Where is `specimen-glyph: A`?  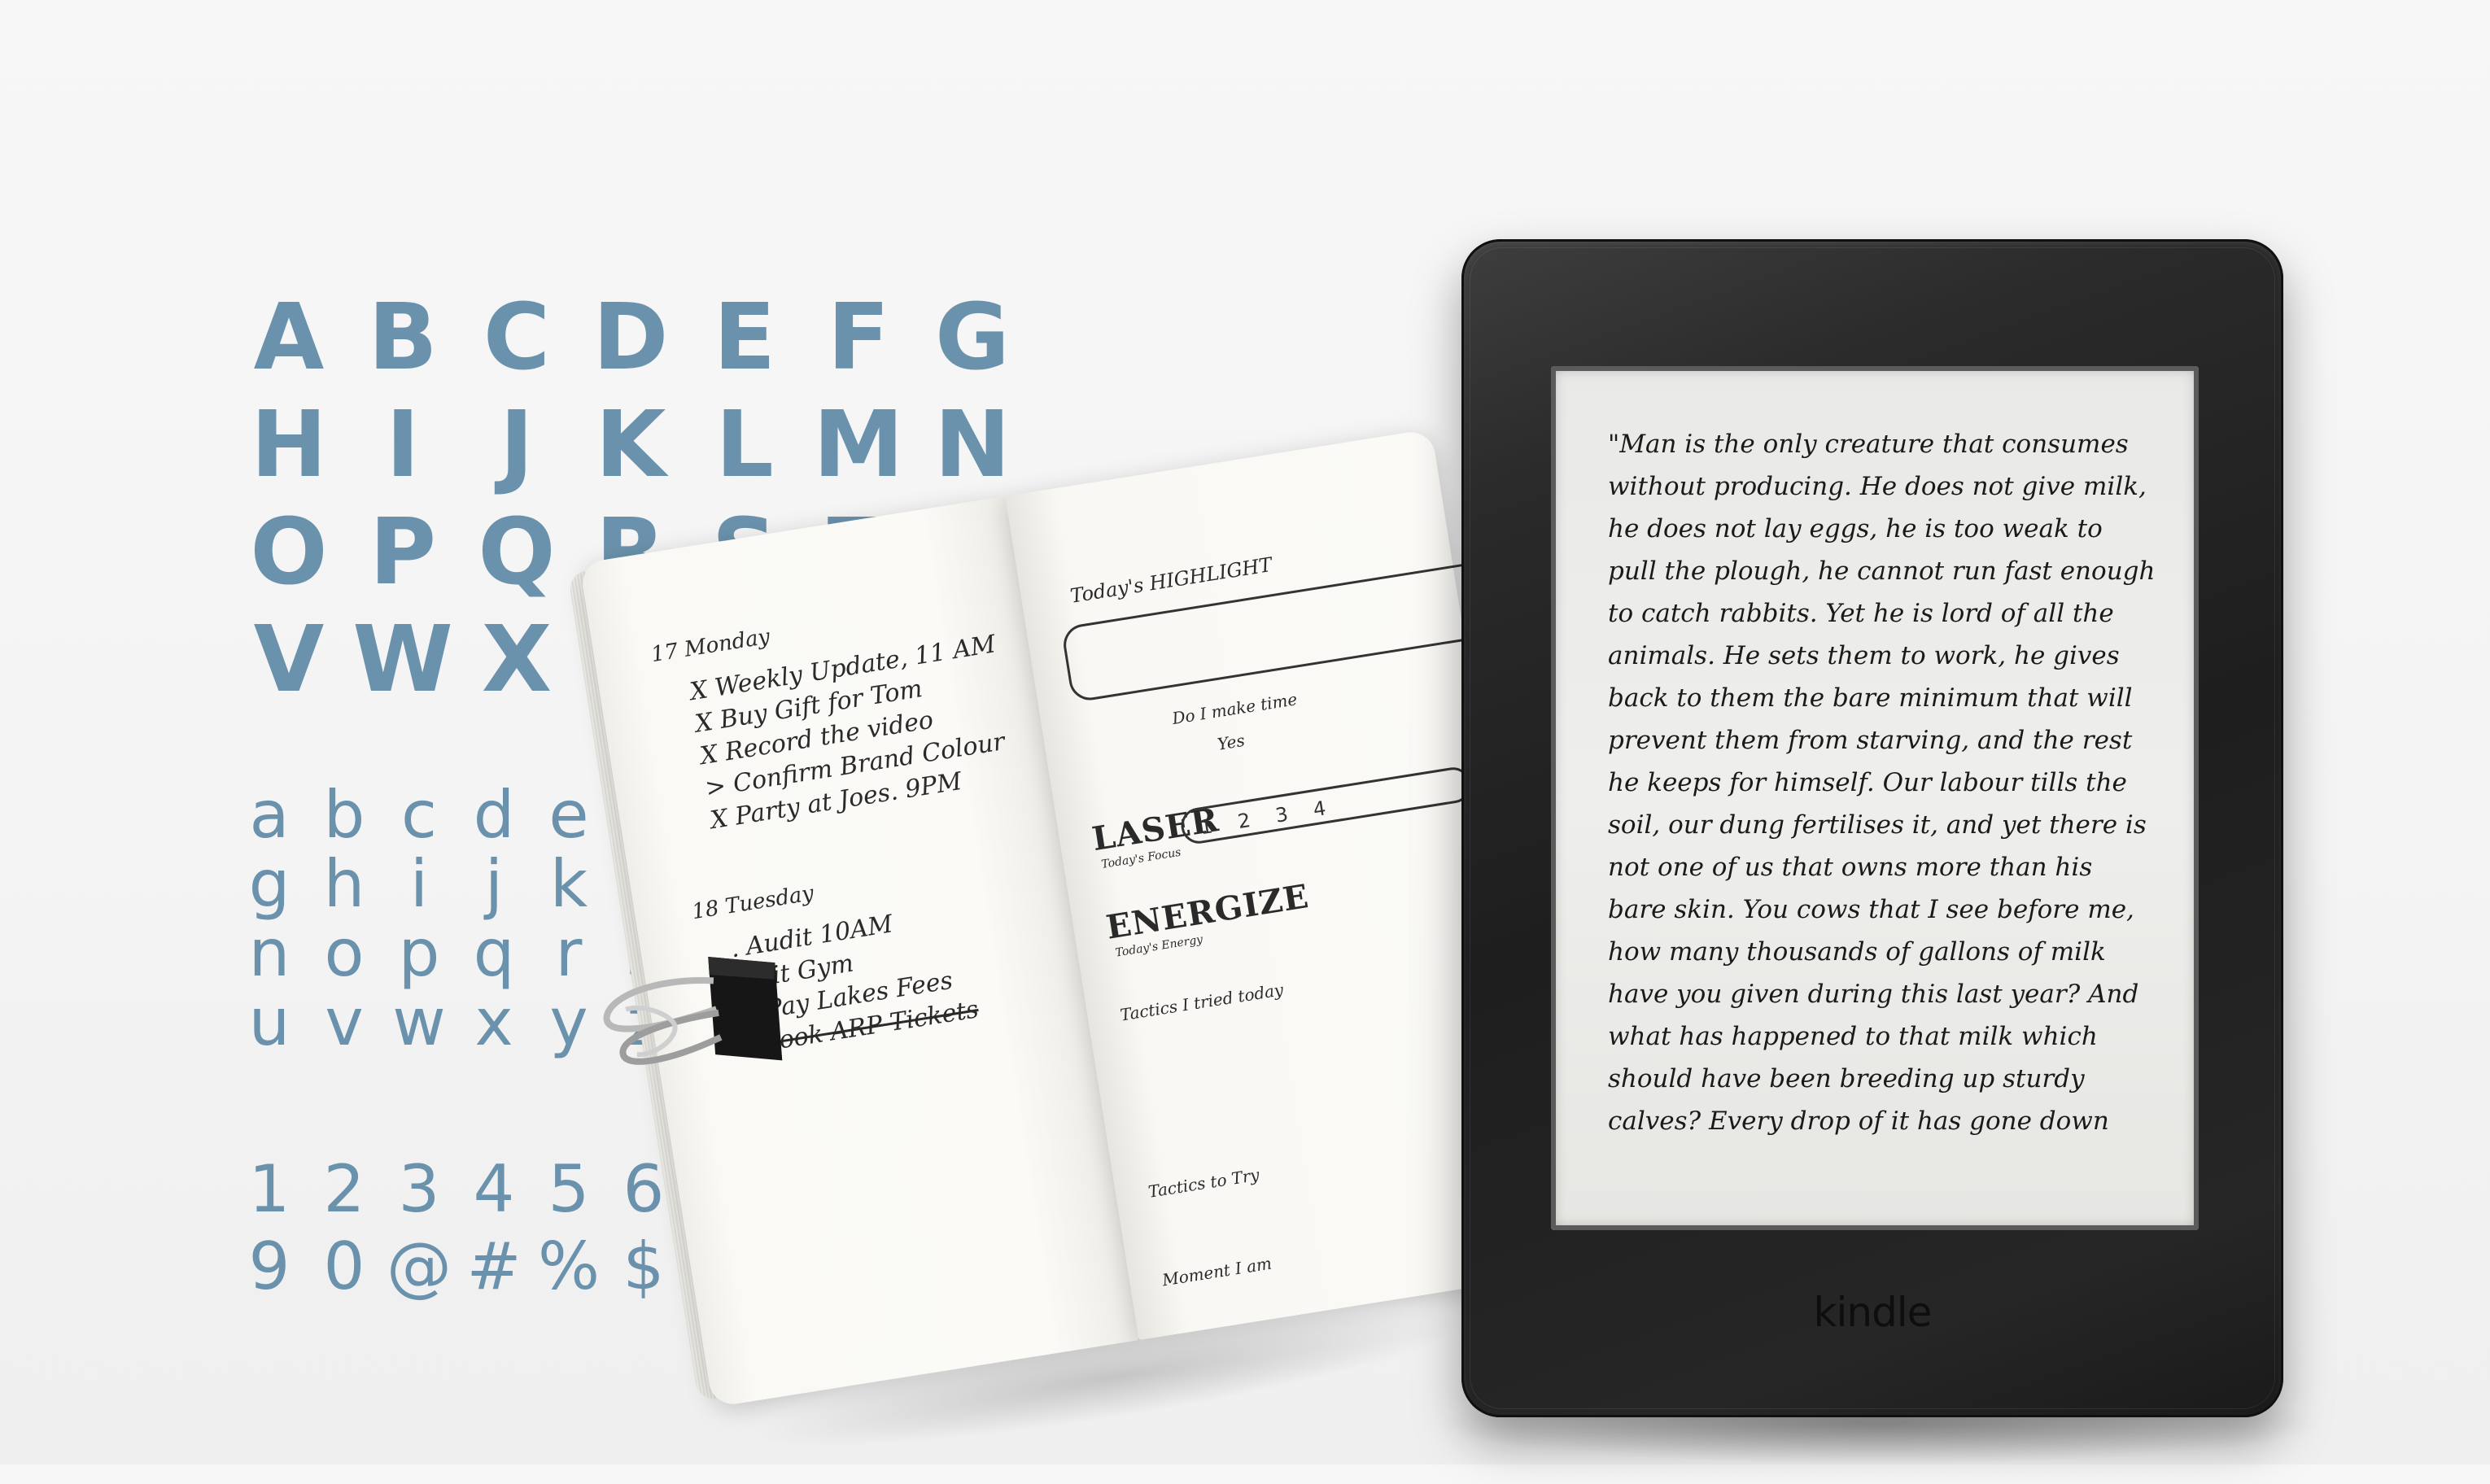 specimen-glyph: A is located at coordinates (289, 338).